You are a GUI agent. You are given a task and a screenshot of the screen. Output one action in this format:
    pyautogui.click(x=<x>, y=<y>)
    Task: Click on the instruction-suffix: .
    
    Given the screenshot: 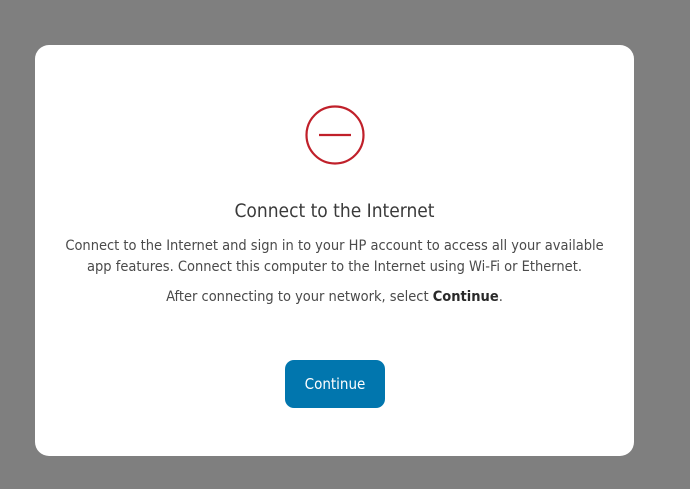 What is the action you would take?
    pyautogui.click(x=500, y=297)
    